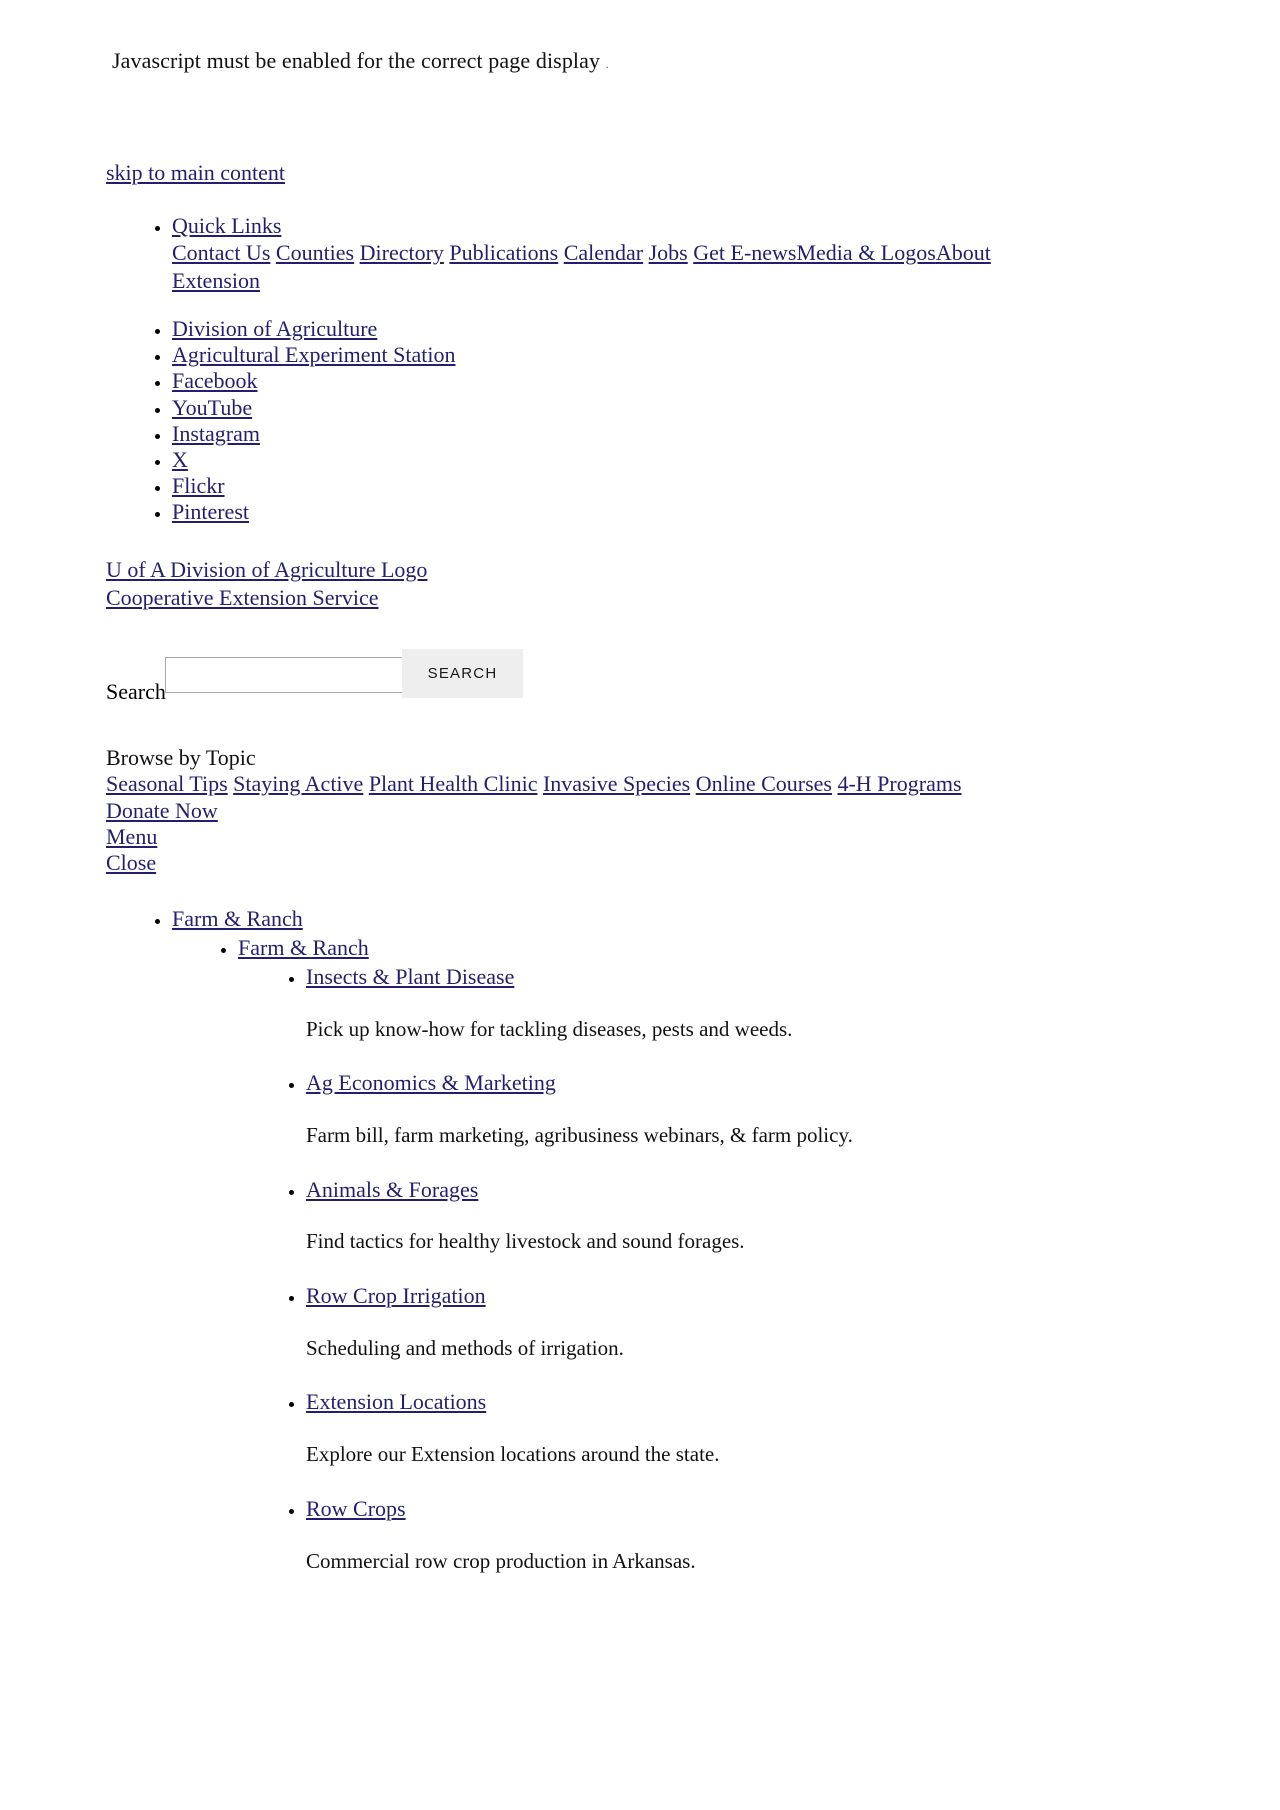 This screenshot has height=1810, width=1280. Describe the element at coordinates (865, 252) in the screenshot. I see `quick-link-media-and-logos: Media & Logos` at that location.